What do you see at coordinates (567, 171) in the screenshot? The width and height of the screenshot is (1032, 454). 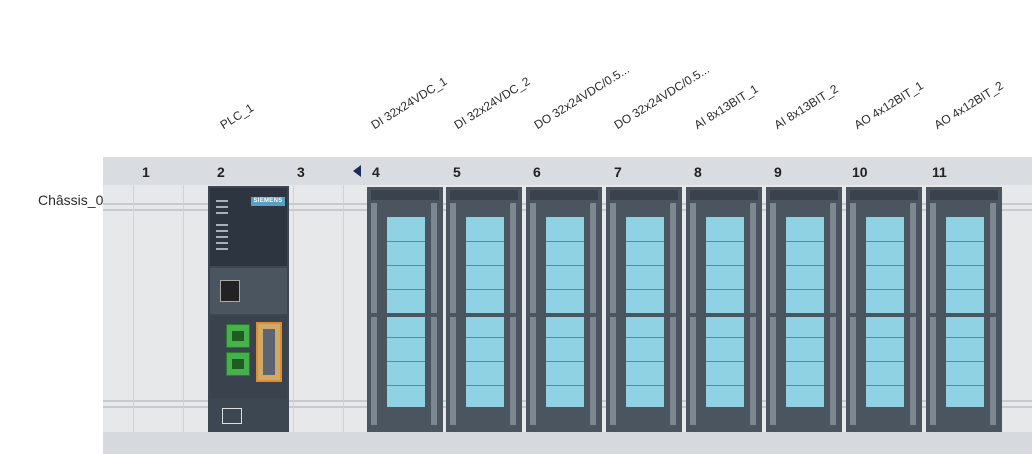 I see `slot-header` at bounding box center [567, 171].